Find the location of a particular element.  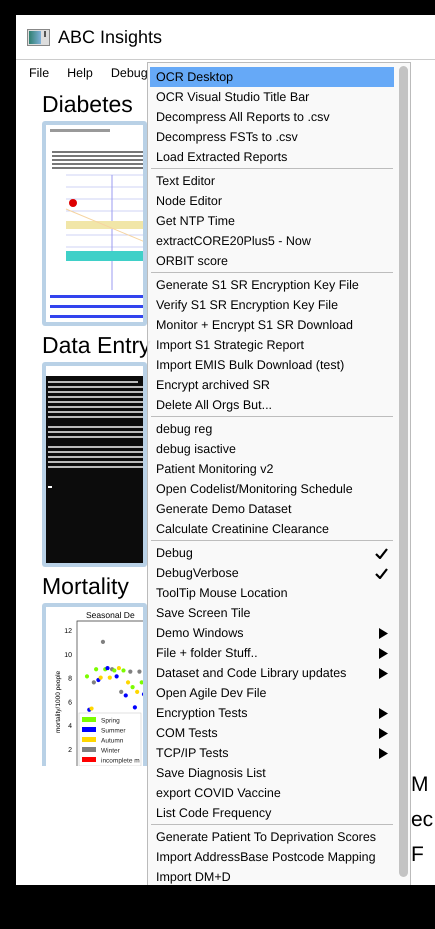

menu-item: Get NTP Time is located at coordinates (272, 221).